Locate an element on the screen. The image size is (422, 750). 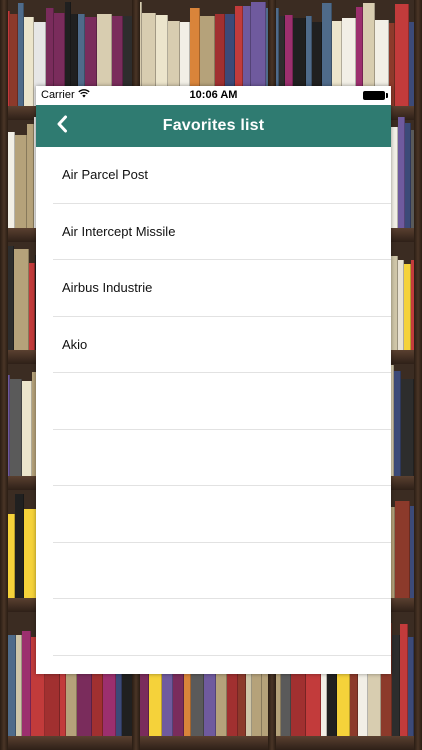
list-item: Air Intercept Missile is located at coordinates (222, 232).